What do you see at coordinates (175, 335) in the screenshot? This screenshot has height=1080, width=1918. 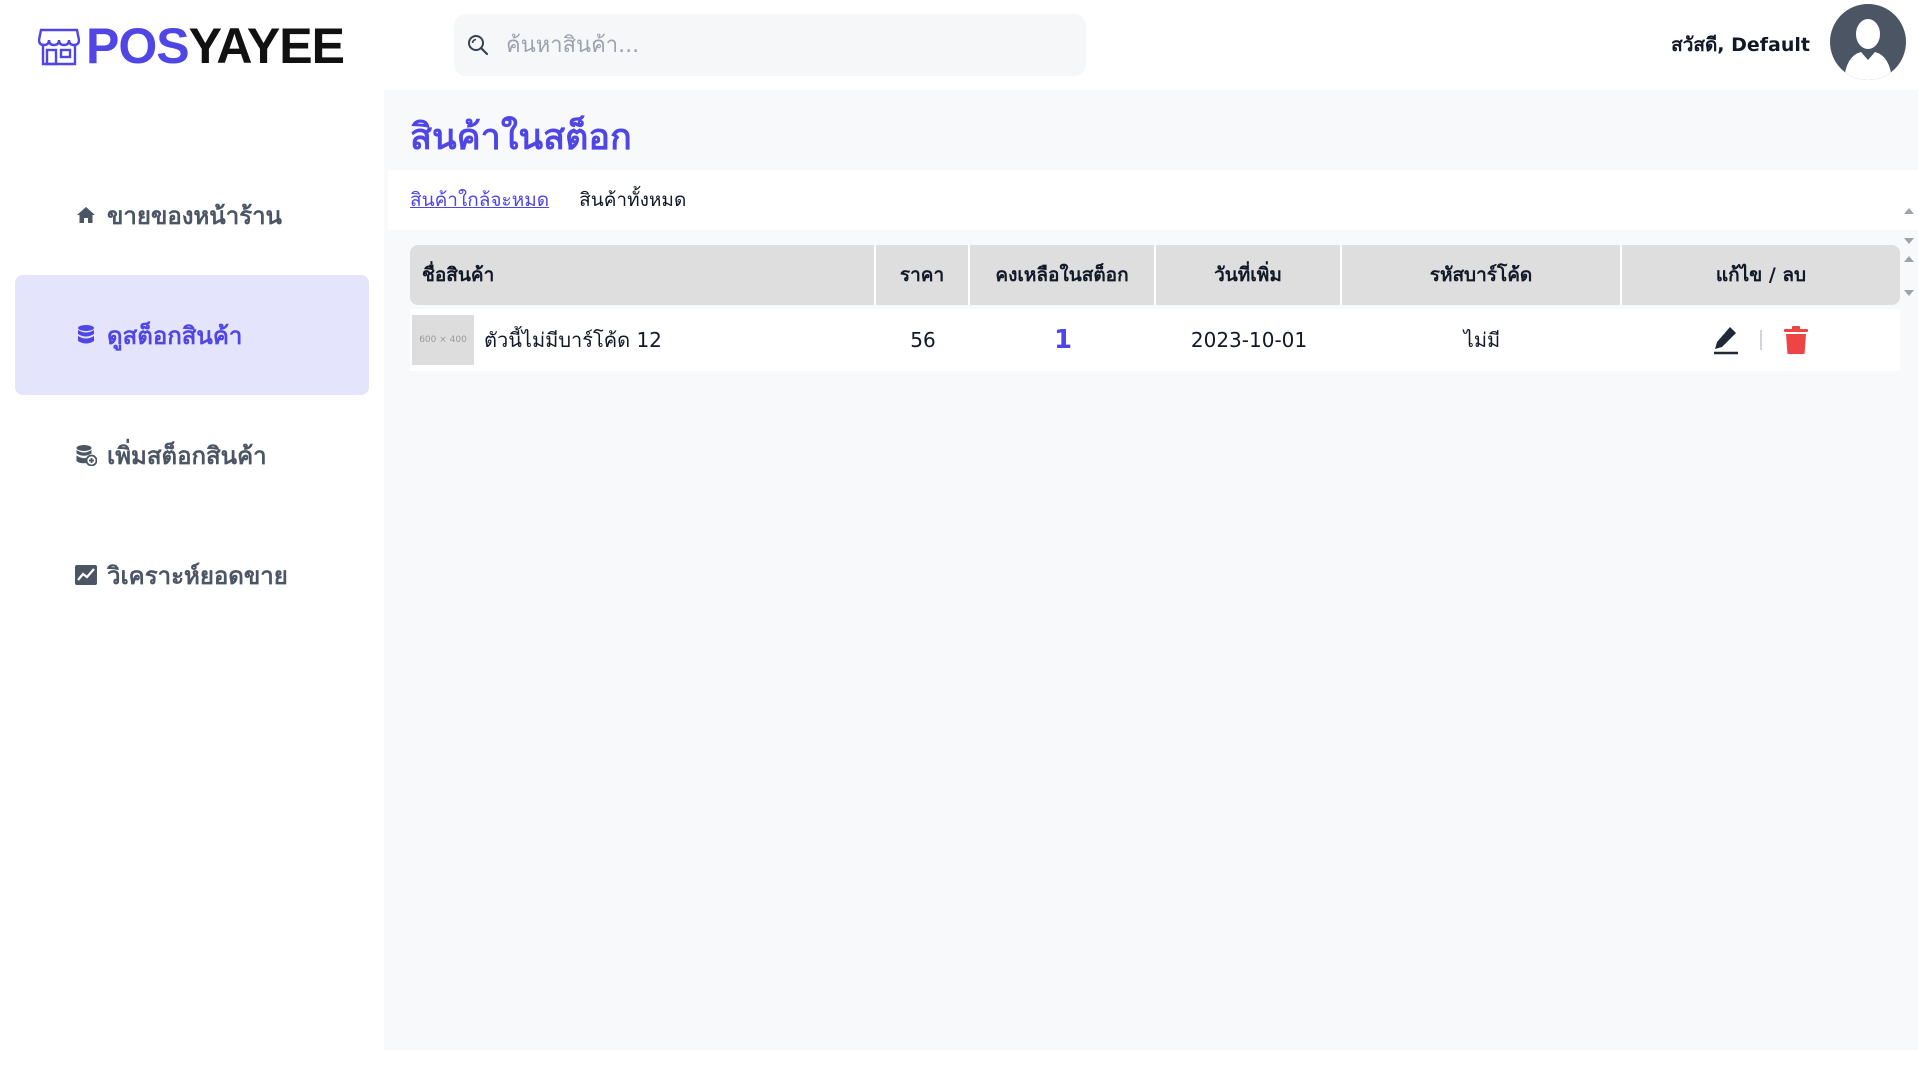 I see `sidebar-item-label: ดูสต็อกสินค้า` at bounding box center [175, 335].